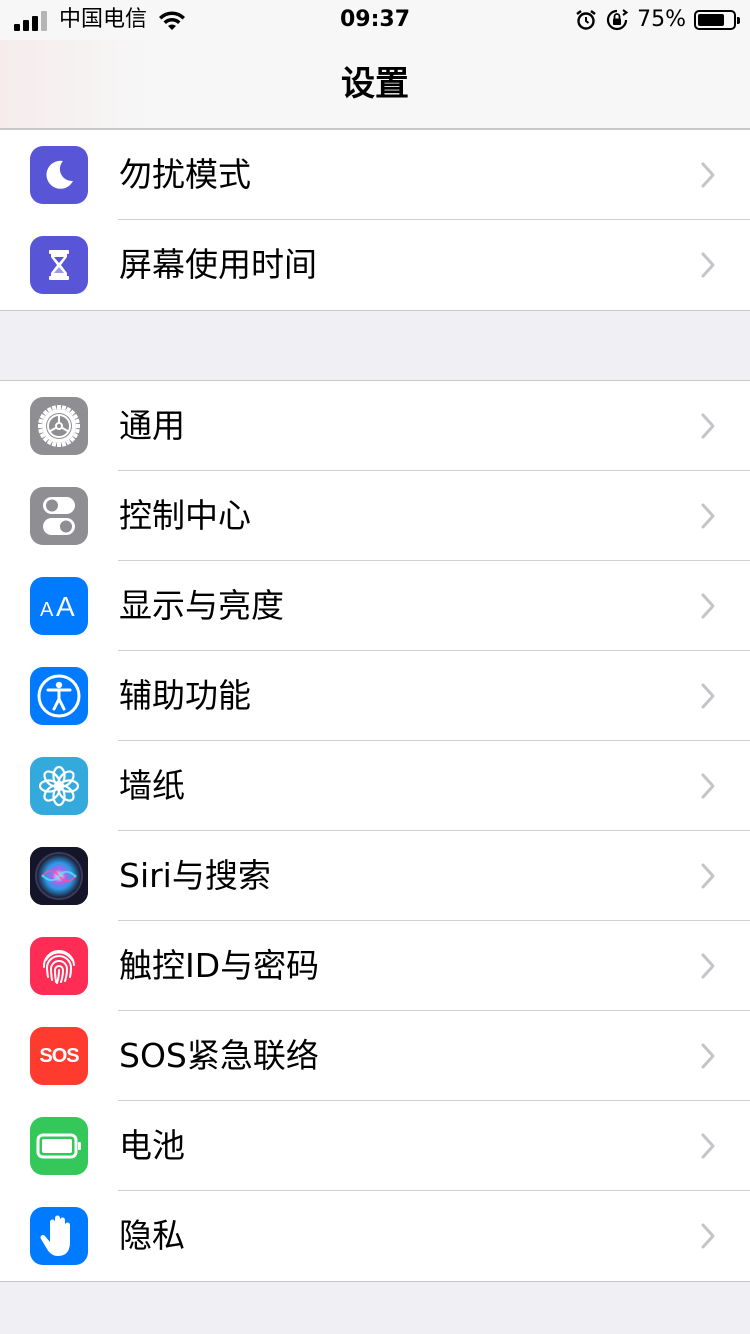  What do you see at coordinates (152, 1145) in the screenshot?
I see `settings-row-label: 电池` at bounding box center [152, 1145].